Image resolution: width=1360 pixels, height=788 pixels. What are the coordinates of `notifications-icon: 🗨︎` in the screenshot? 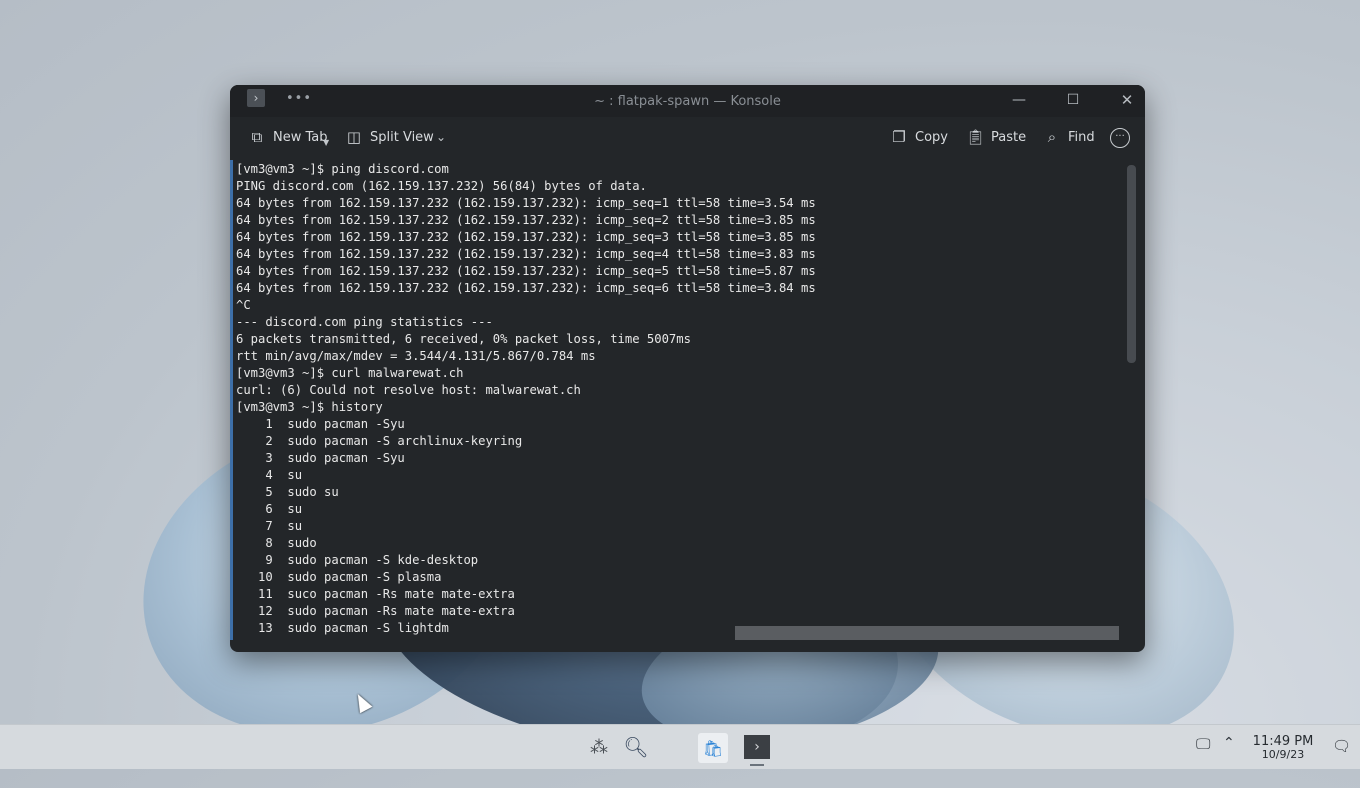 It's located at (1341, 746).